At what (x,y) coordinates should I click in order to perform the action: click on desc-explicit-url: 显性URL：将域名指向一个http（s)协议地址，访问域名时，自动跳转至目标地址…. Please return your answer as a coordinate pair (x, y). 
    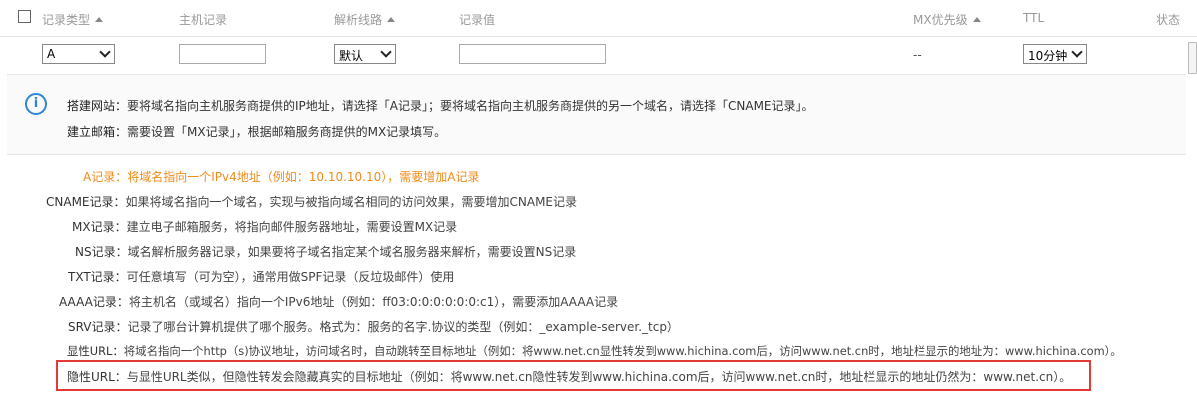
    Looking at the image, I should click on (594, 351).